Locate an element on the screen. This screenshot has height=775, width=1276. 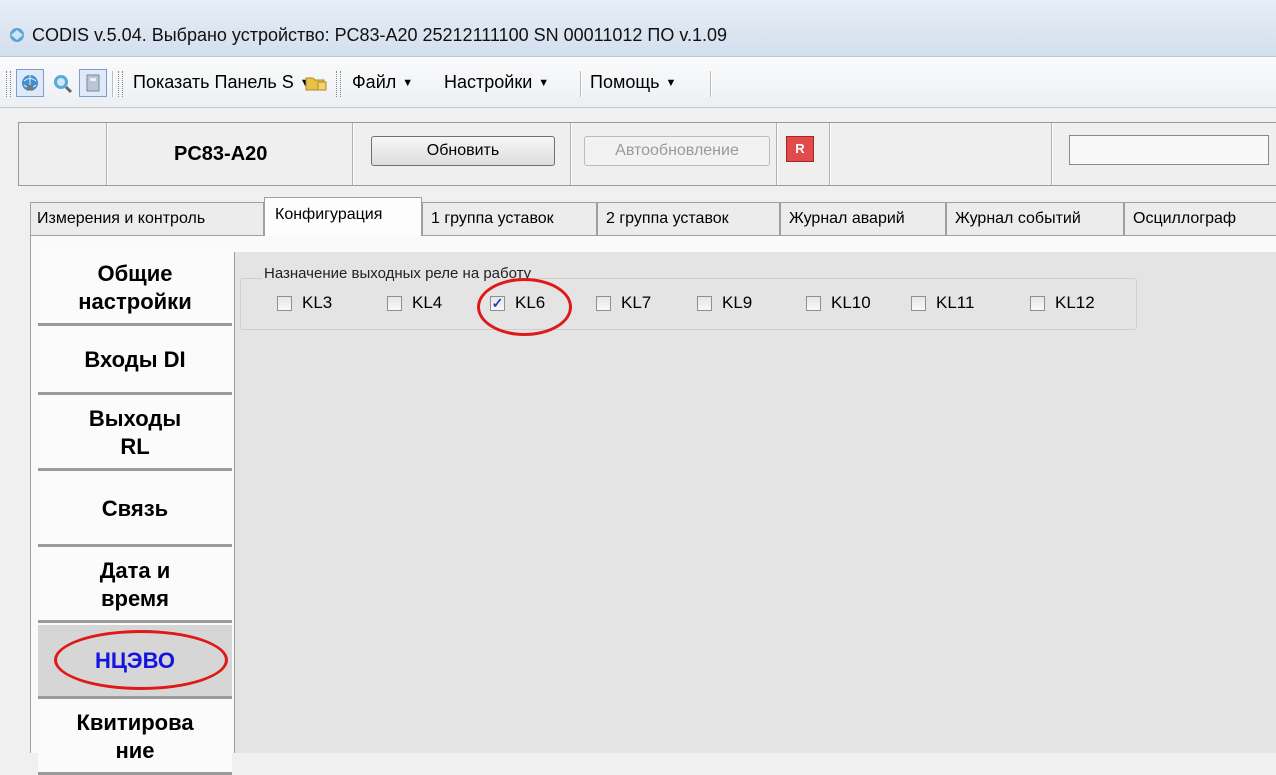
relay-group-legend: Назначение выходных реле на работу is located at coordinates (398, 273).